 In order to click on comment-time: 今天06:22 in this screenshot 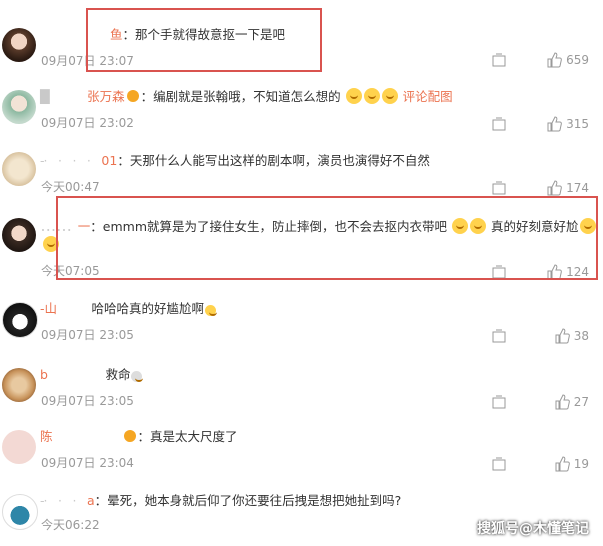, I will do `click(70, 525)`.